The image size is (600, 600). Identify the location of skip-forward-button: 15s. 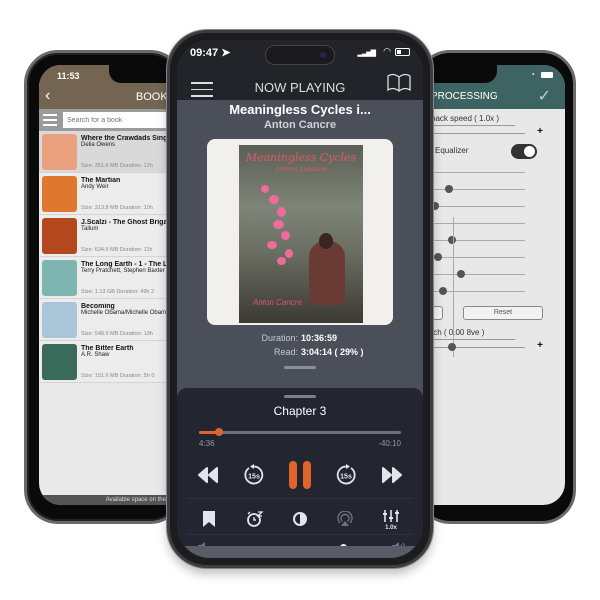
(346, 475).